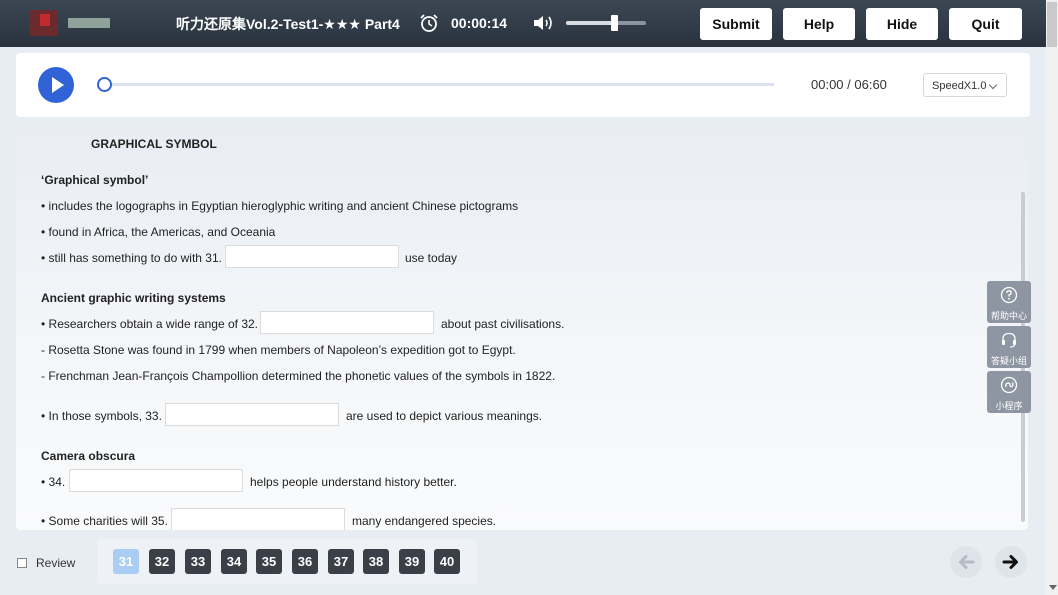  I want to click on mini-program-icon, so click(1009, 385).